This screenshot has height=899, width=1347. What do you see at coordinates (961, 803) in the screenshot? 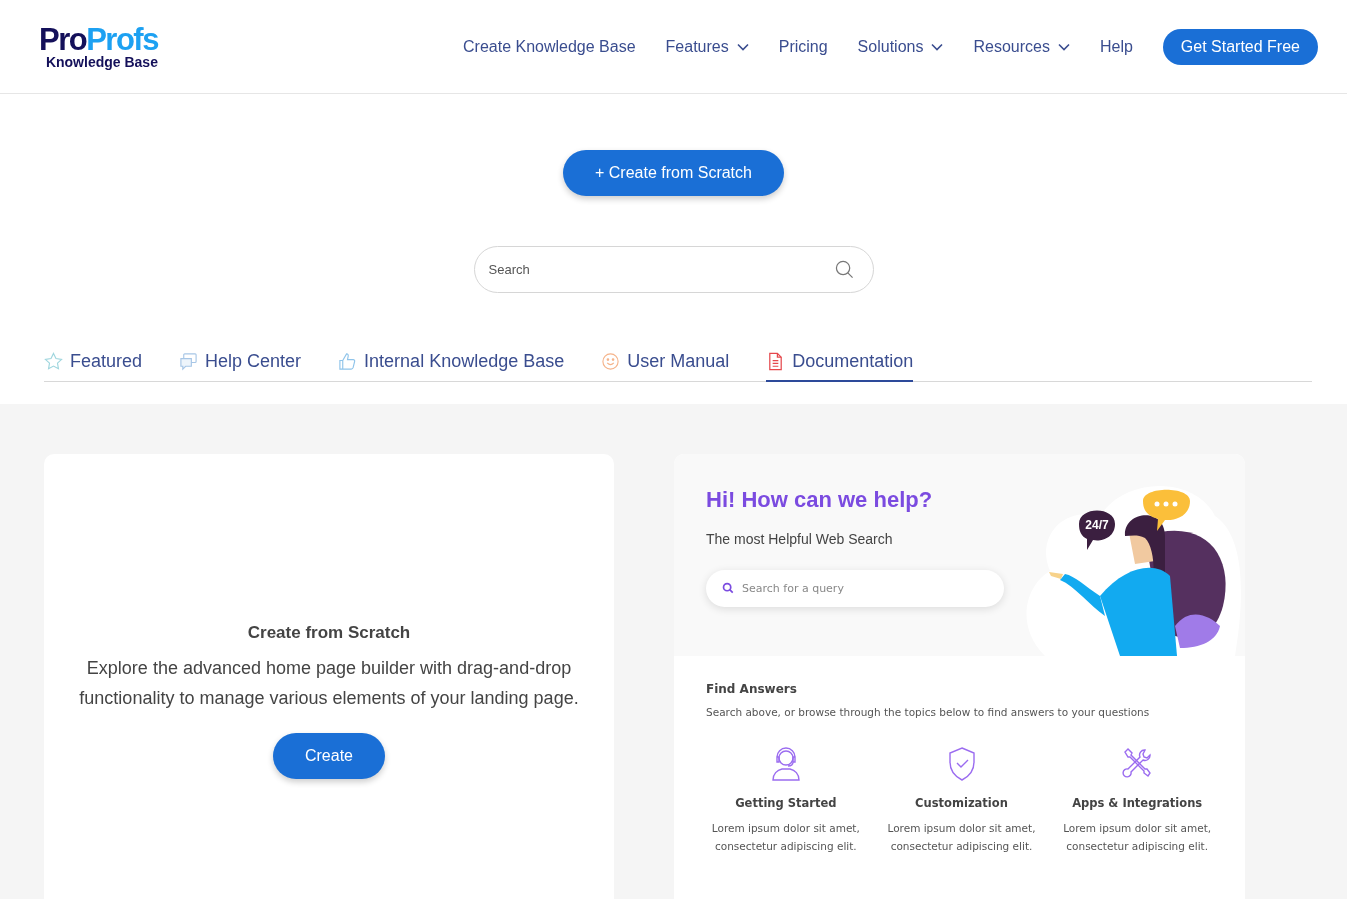
I see `topic-title: Customization` at bounding box center [961, 803].